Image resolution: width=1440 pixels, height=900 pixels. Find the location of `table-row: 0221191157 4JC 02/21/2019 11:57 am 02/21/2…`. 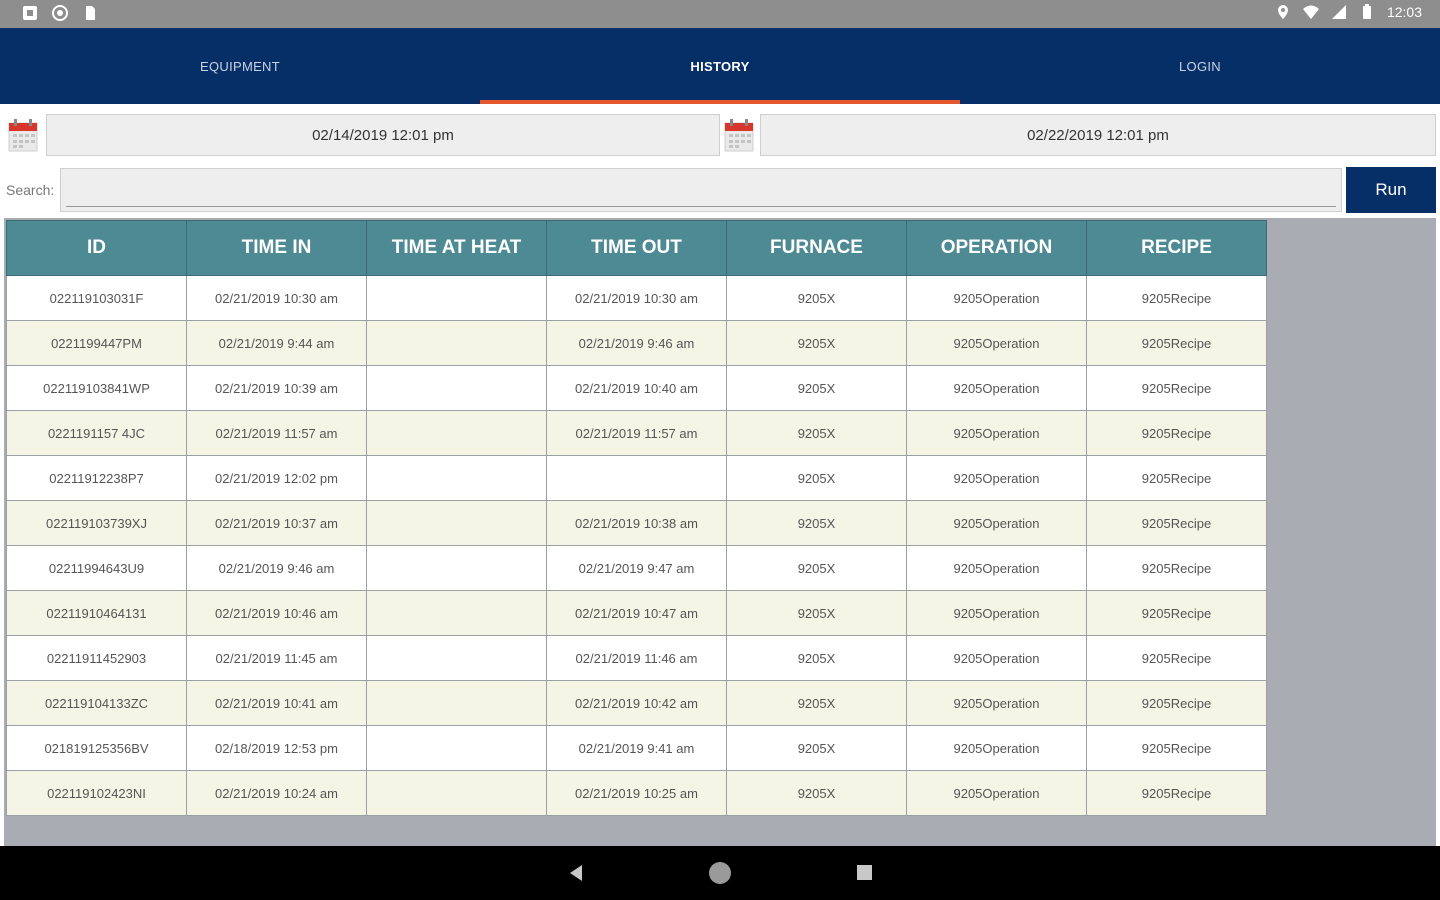

table-row: 0221191157 4JC 02/21/2019 11:57 am 02/21/2… is located at coordinates (636, 433).